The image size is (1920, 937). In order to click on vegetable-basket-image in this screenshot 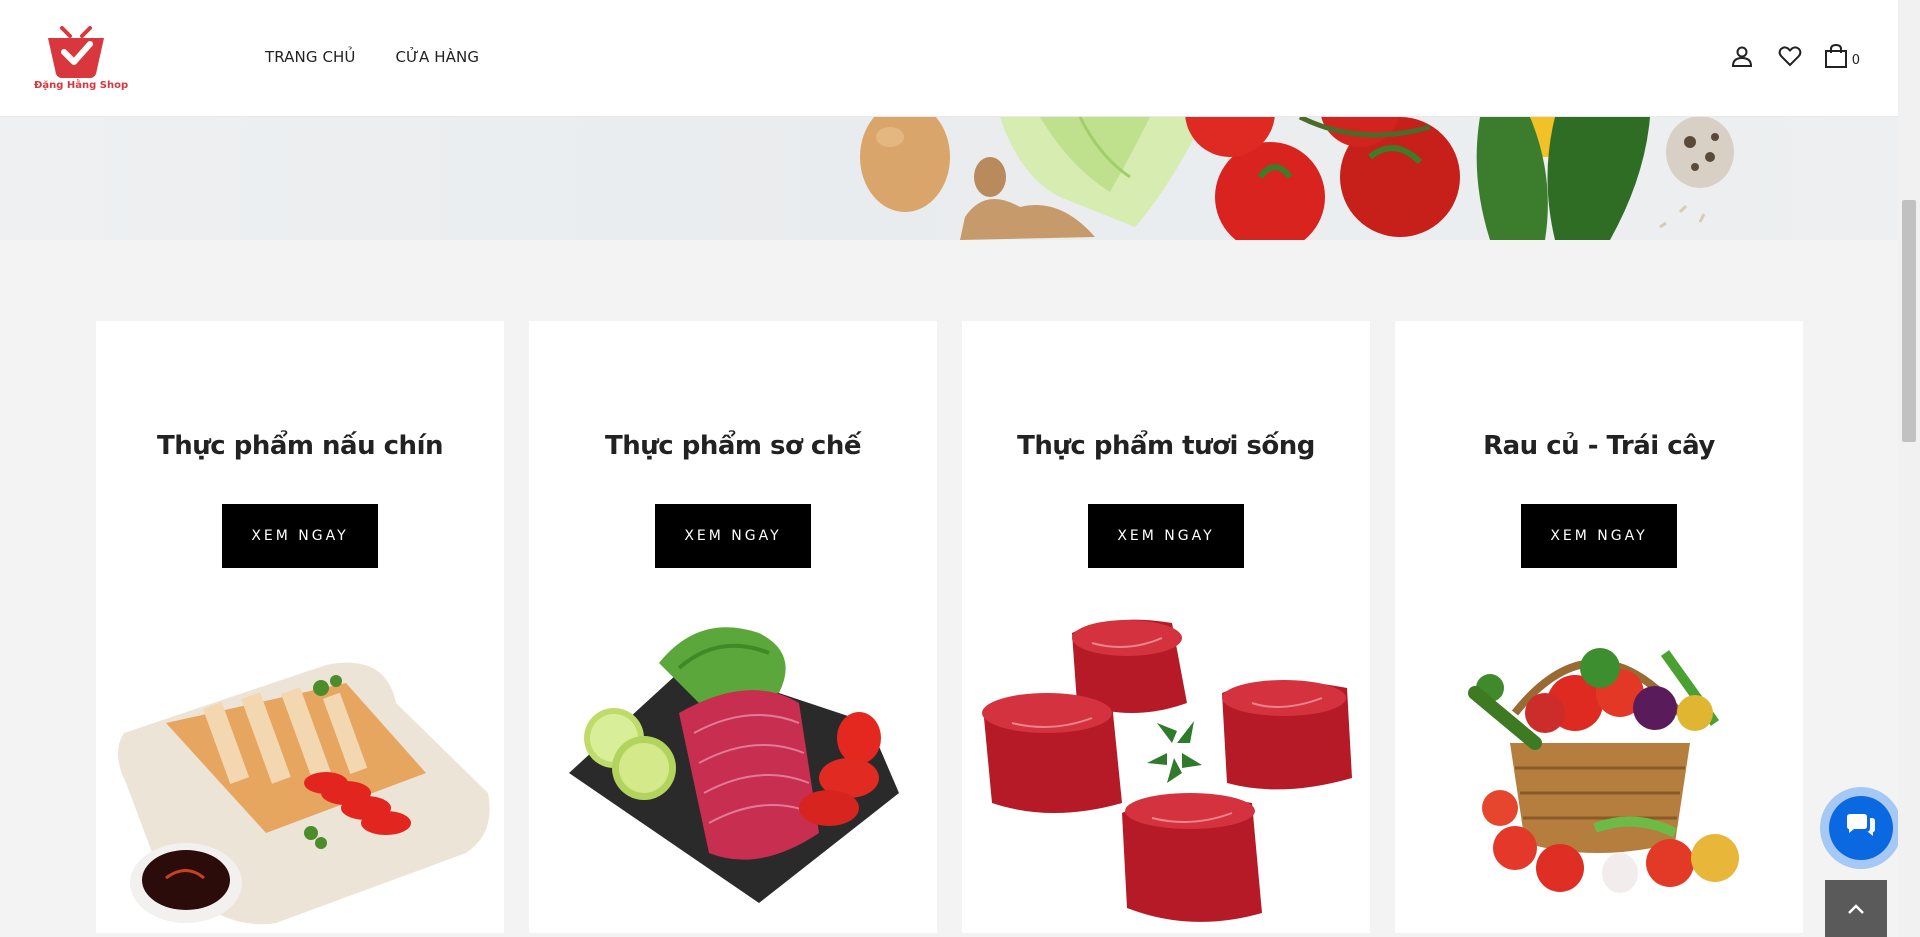, I will do `click(1599, 763)`.